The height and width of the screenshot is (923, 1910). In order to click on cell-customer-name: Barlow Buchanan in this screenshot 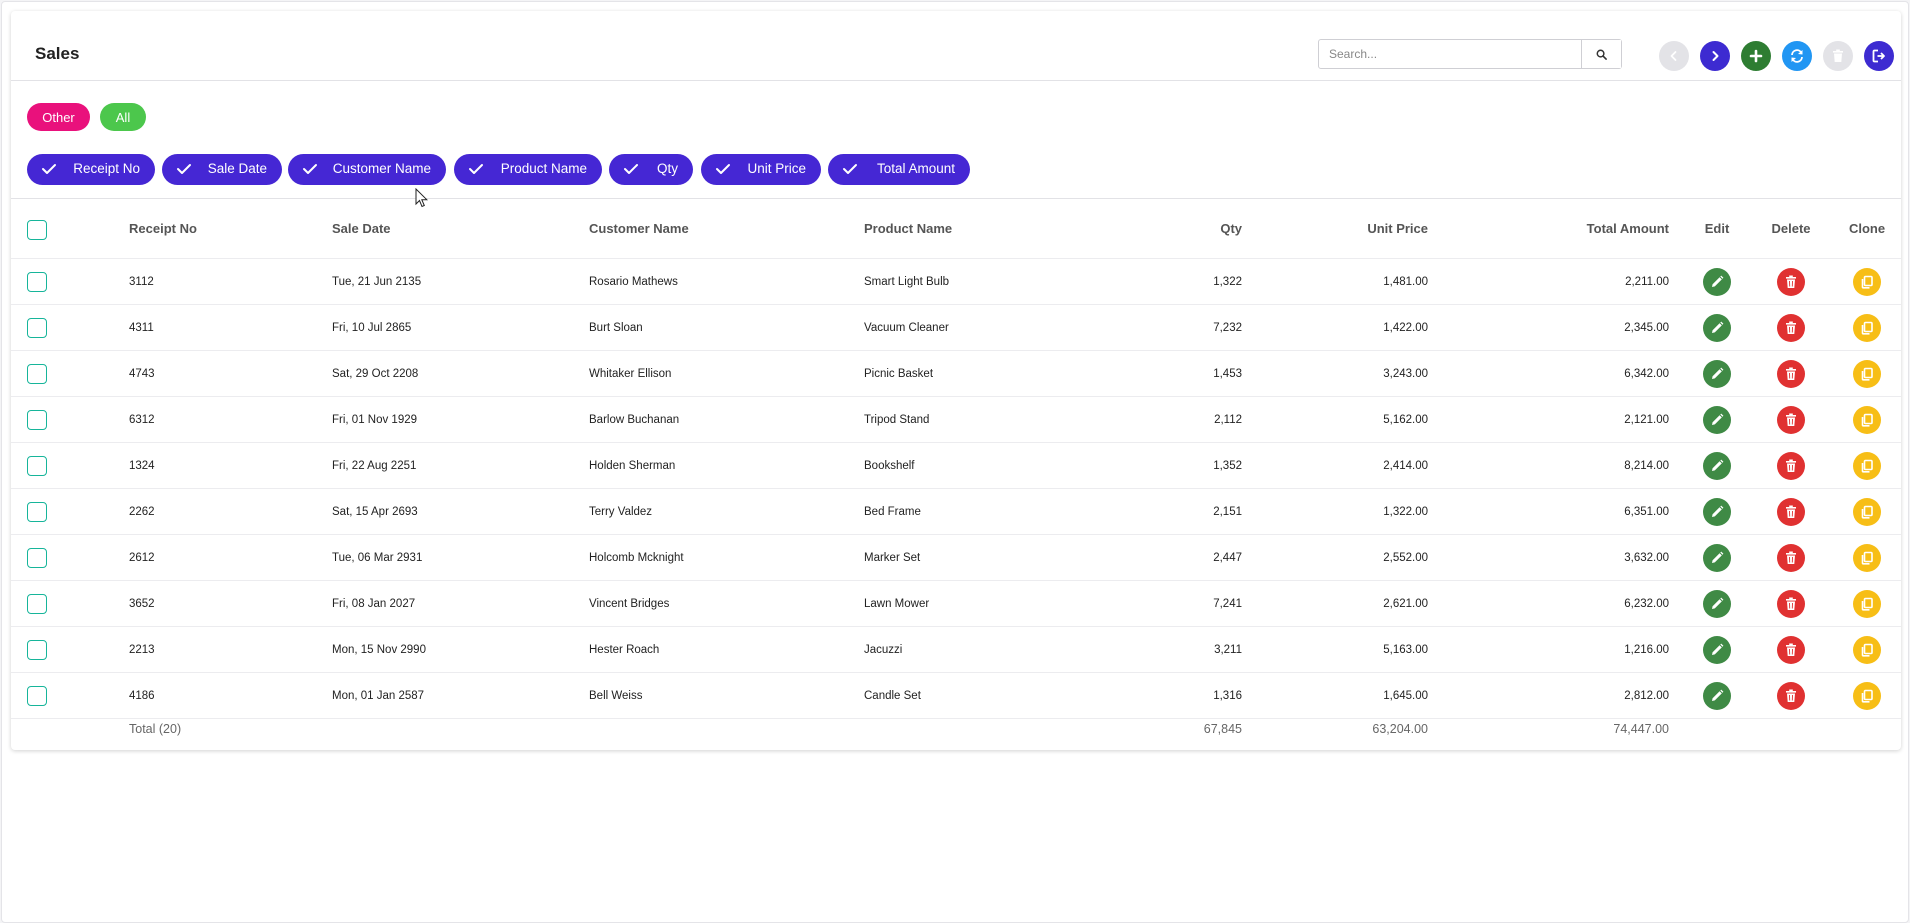, I will do `click(634, 420)`.